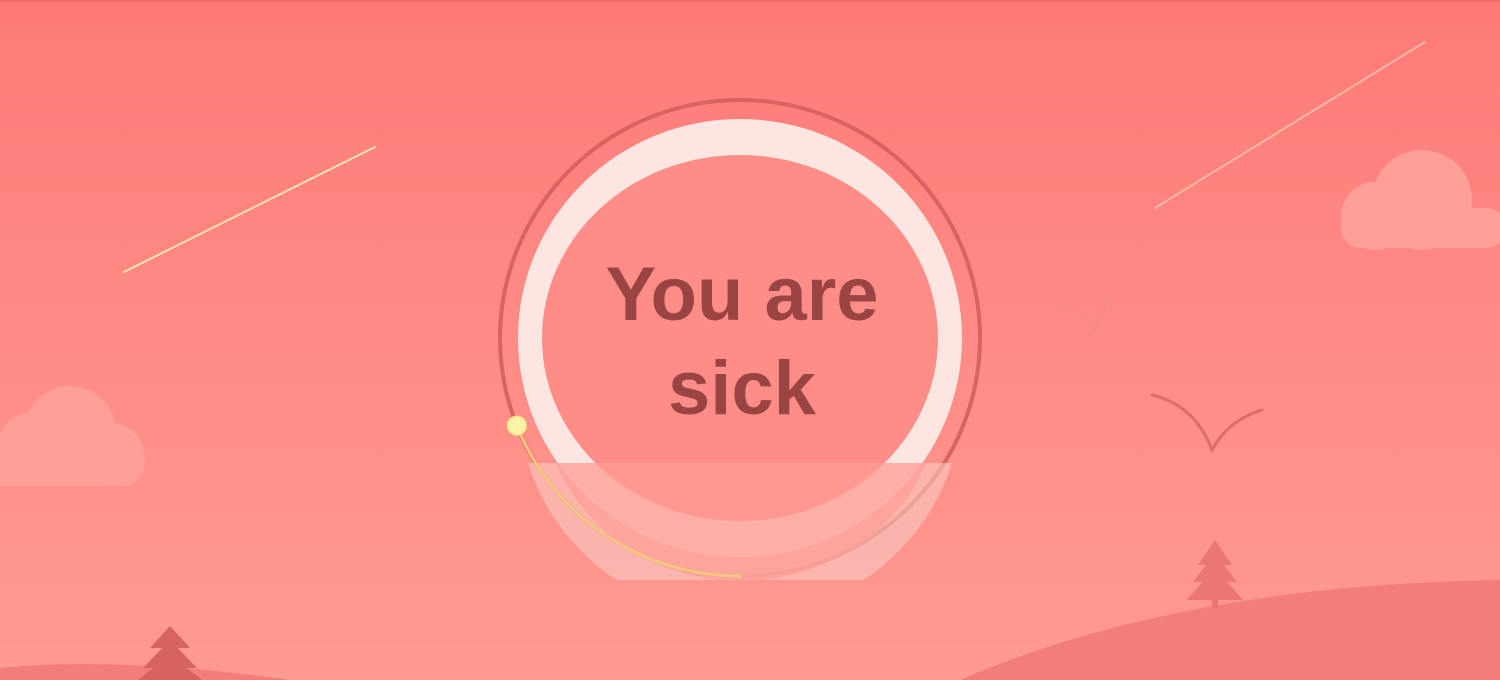 The width and height of the screenshot is (1500, 680). Describe the element at coordinates (1215, 574) in the screenshot. I see `tree-icon` at that location.